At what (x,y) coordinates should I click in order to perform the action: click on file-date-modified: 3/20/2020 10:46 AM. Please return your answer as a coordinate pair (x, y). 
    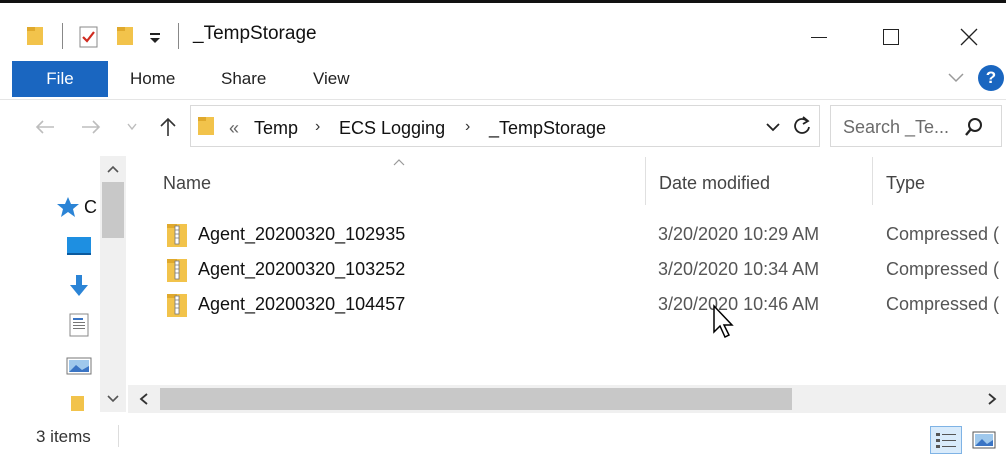
    Looking at the image, I should click on (739, 304).